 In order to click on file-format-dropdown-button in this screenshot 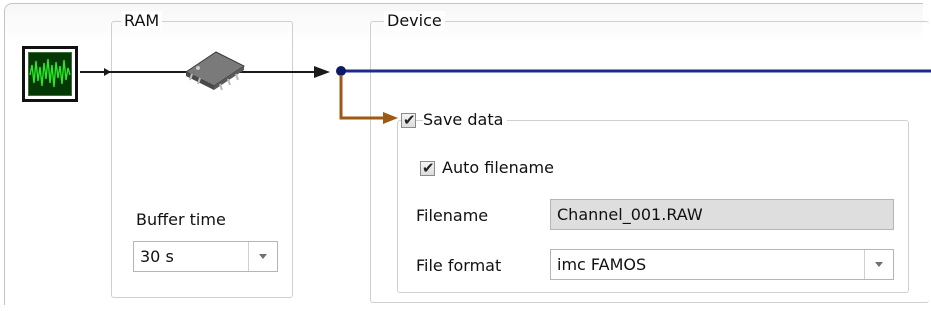, I will do `click(878, 264)`.